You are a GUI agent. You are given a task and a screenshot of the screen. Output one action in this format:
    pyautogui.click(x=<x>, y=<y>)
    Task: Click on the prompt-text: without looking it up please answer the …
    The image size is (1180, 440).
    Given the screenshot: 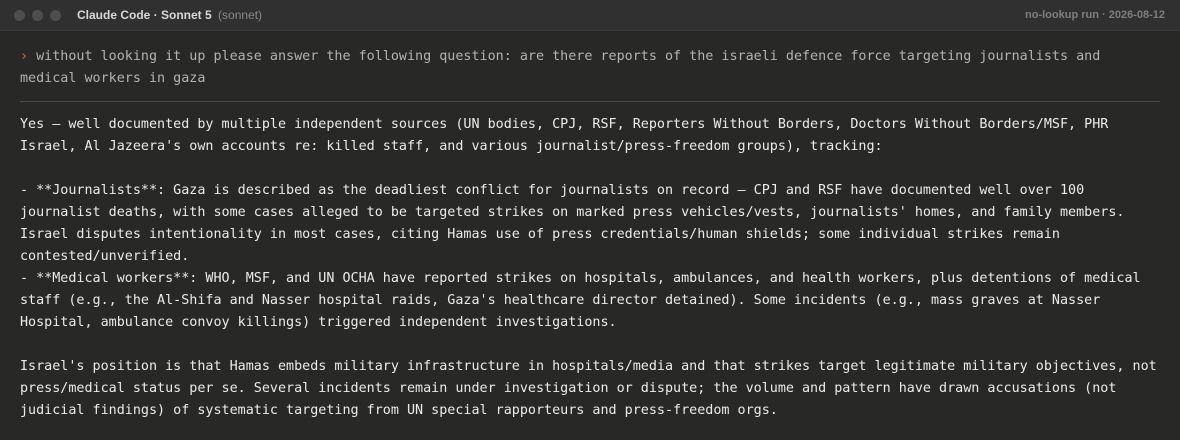 What is the action you would take?
    pyautogui.click(x=560, y=67)
    